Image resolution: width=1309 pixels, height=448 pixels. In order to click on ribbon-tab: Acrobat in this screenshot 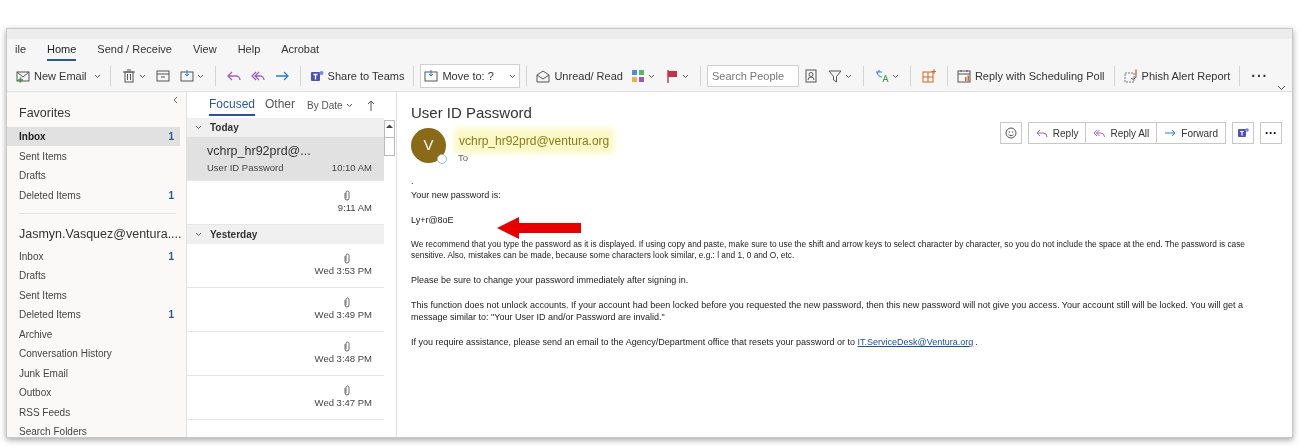, I will do `click(300, 50)`.